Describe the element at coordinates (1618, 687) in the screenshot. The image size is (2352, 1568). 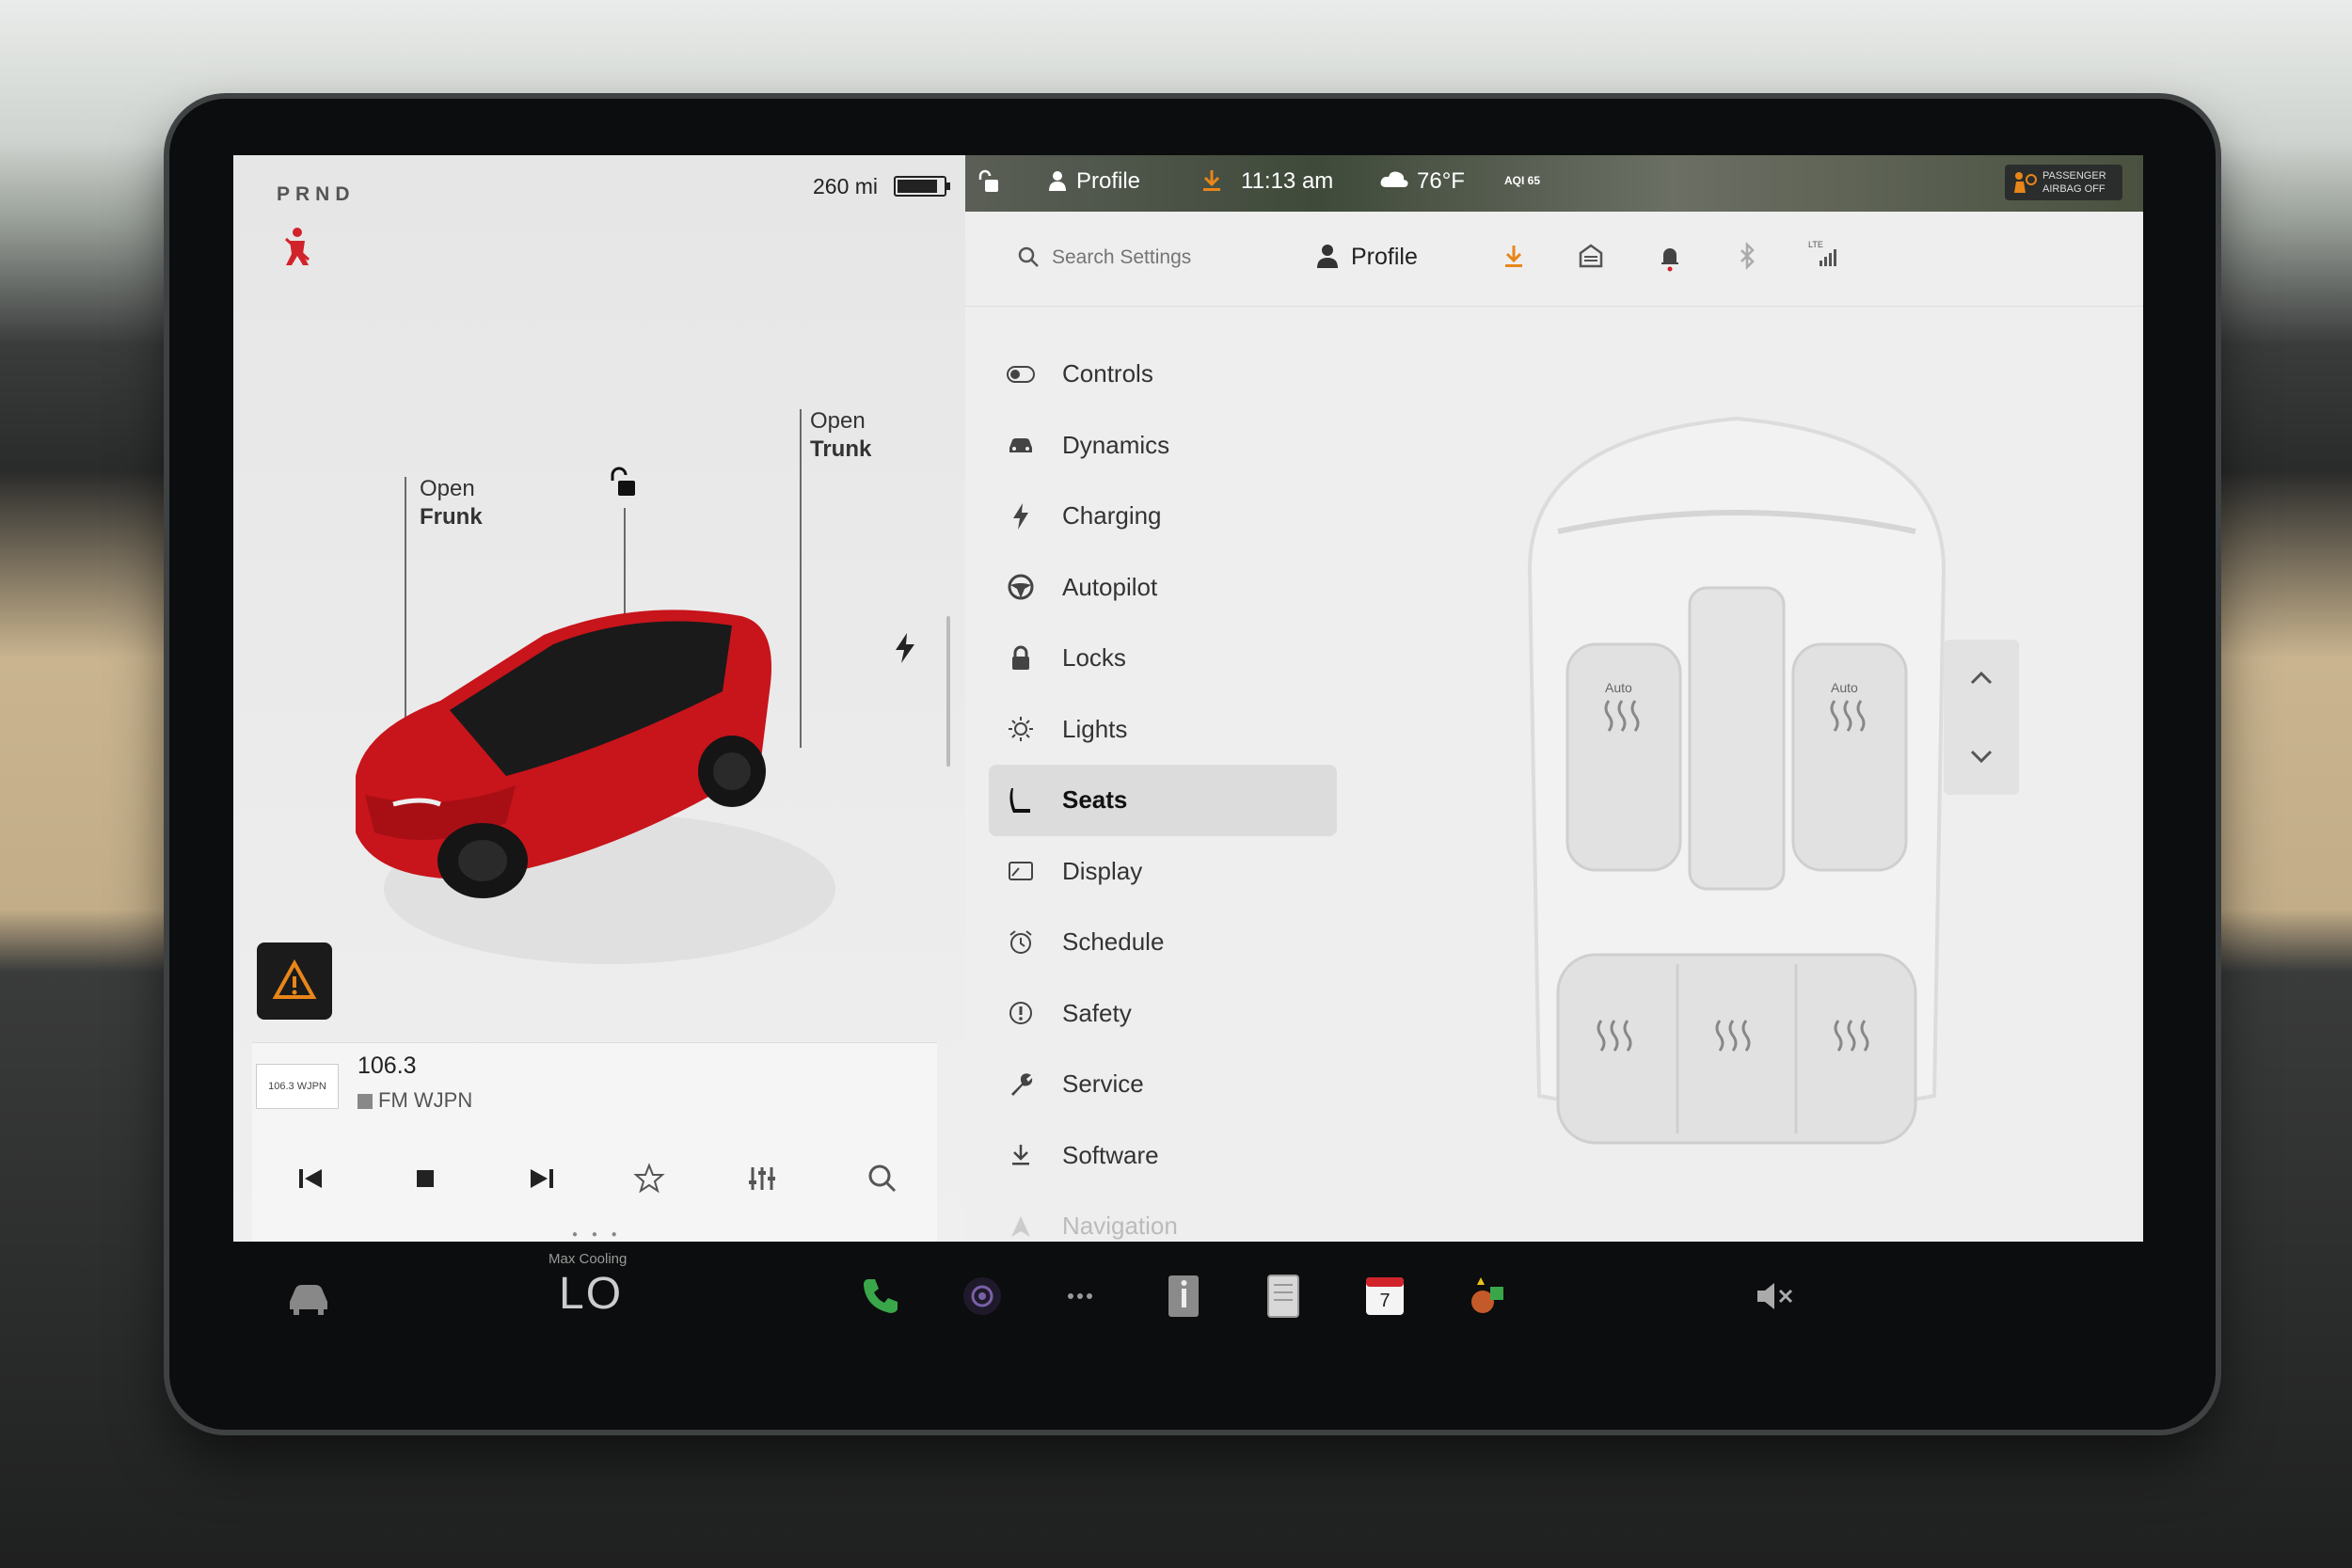
I see `driver-seat-auto-label: Auto` at that location.